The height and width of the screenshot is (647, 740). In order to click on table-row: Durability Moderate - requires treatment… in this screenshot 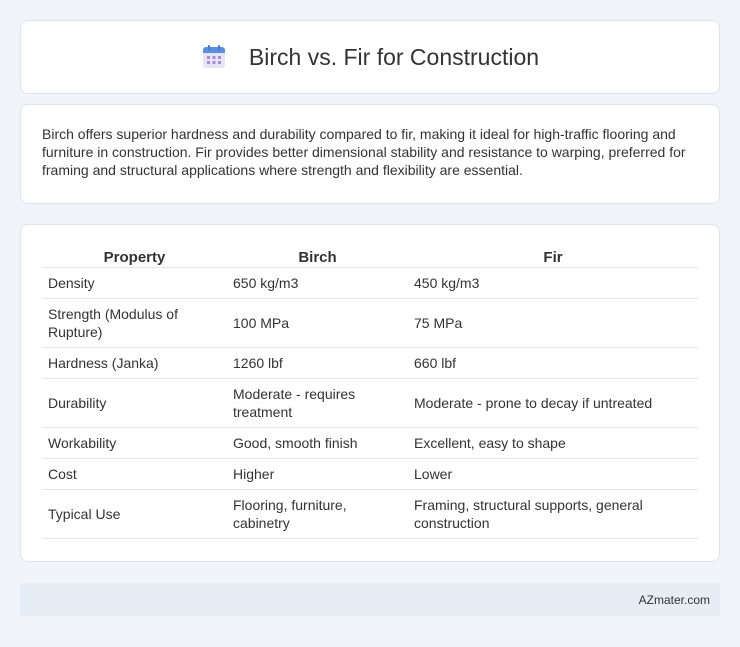, I will do `click(370, 403)`.